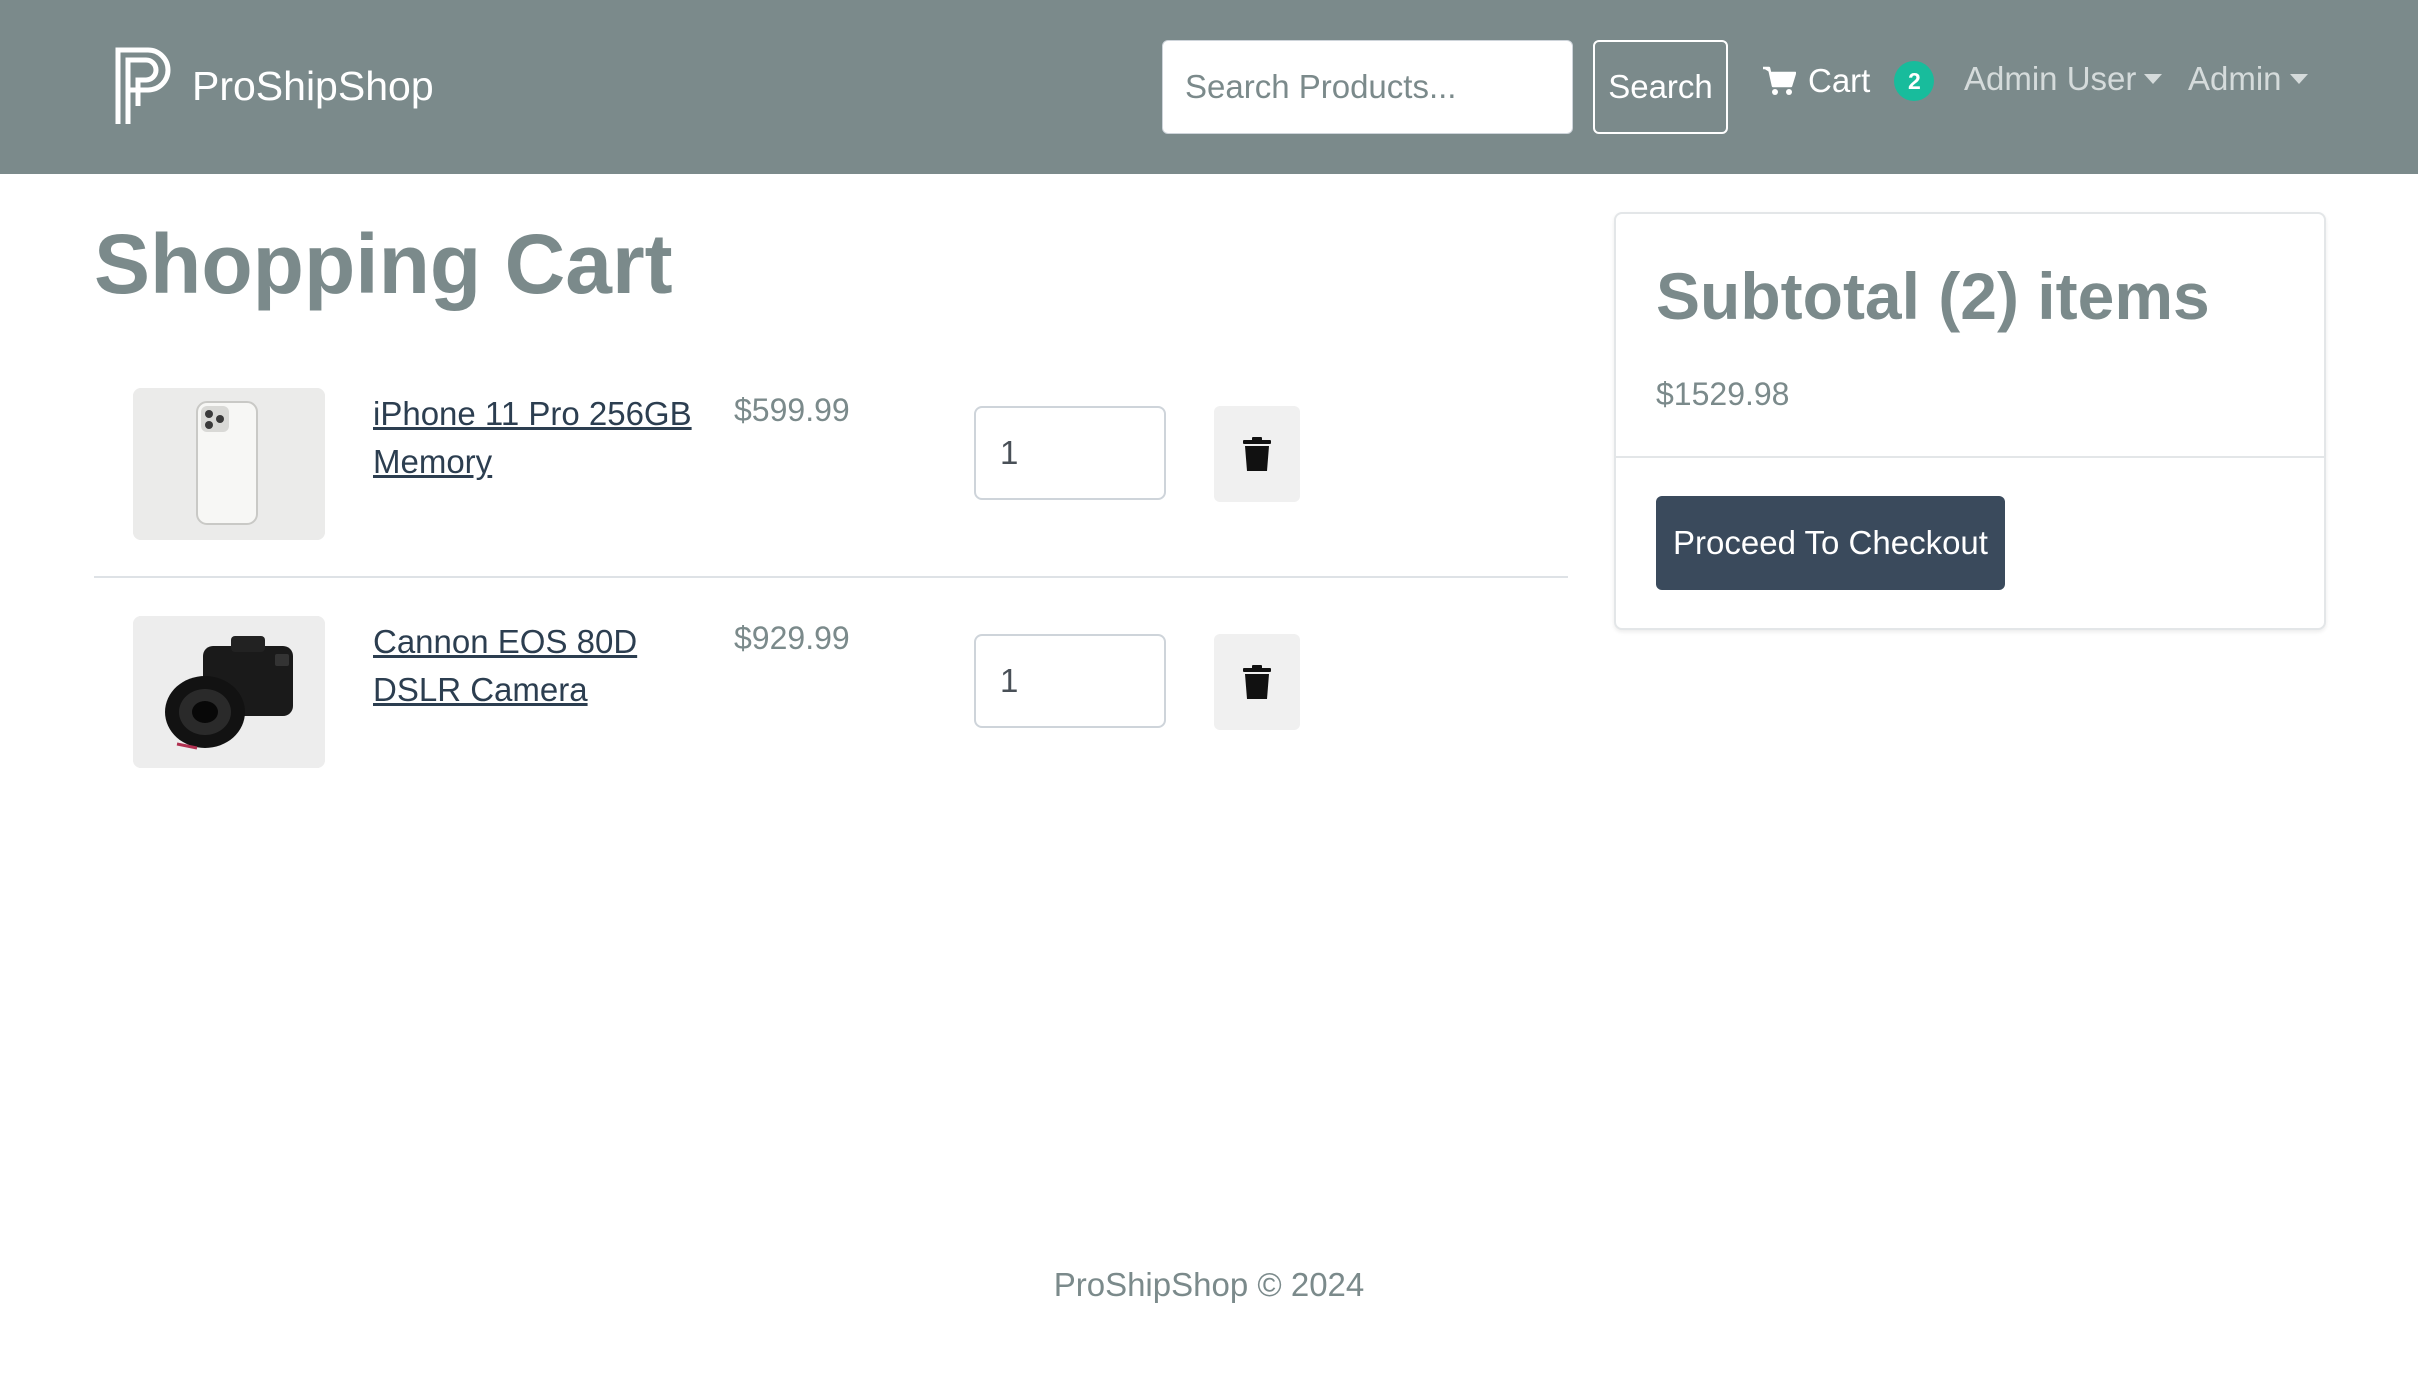  What do you see at coordinates (1367, 87) in the screenshot?
I see `search-input` at bounding box center [1367, 87].